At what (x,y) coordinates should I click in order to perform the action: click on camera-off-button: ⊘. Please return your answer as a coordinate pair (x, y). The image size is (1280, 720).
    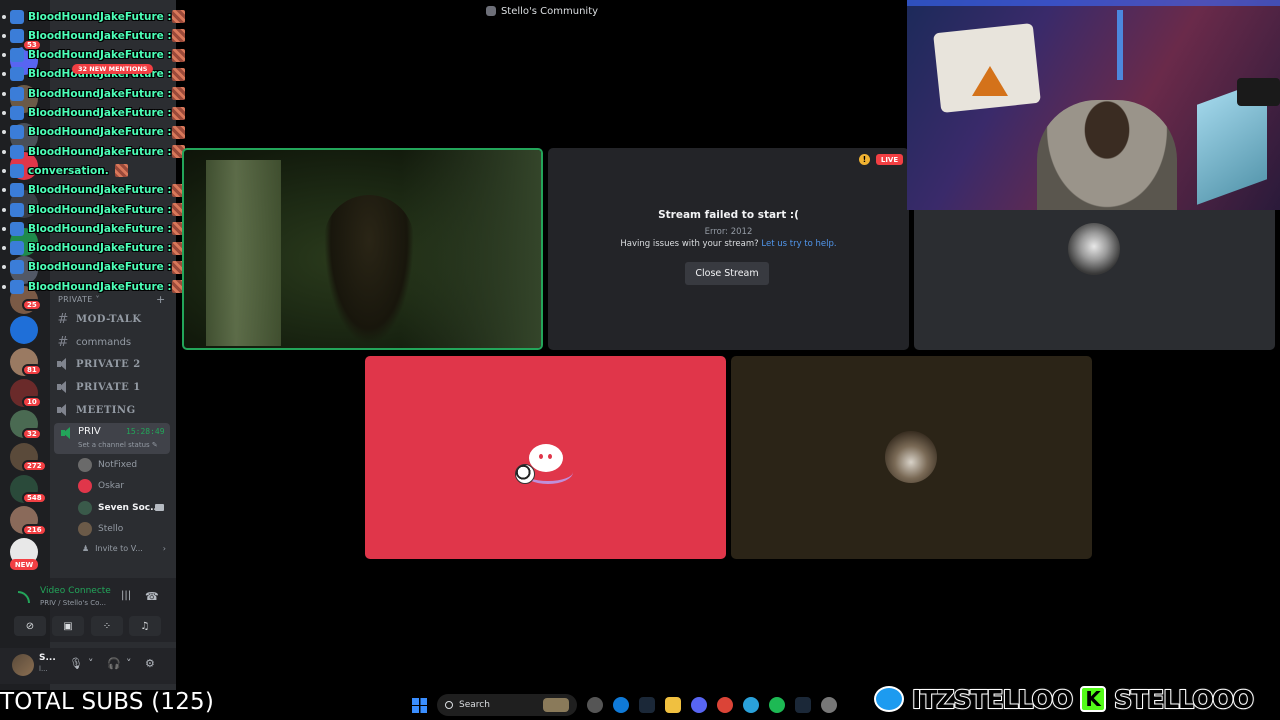
    Looking at the image, I should click on (30, 626).